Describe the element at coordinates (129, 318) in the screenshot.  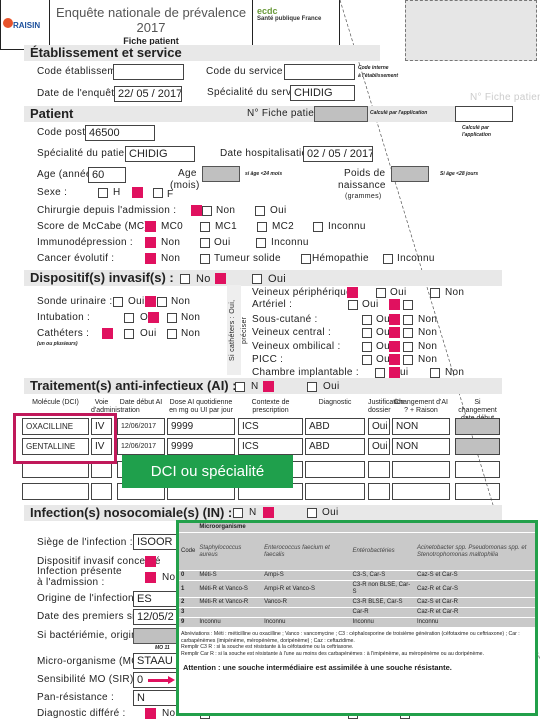
I see `intubation-oui-checkbox` at that location.